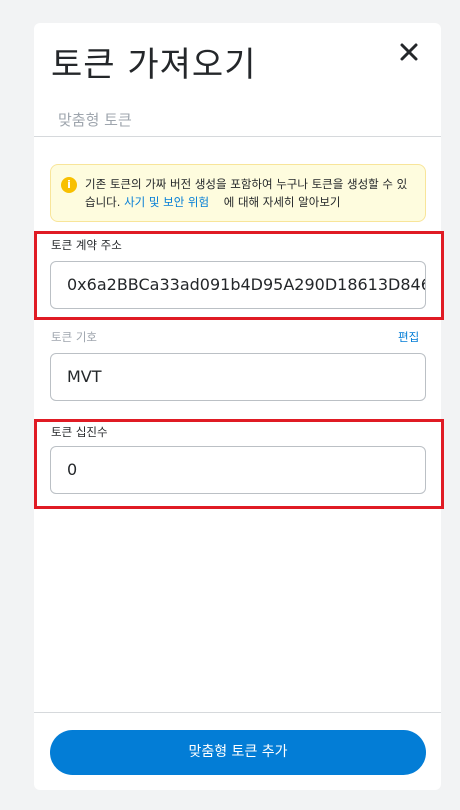 Image resolution: width=460 pixels, height=810 pixels. Describe the element at coordinates (95, 119) in the screenshot. I see `tab-custom-token: 맞춤형 토큰` at that location.